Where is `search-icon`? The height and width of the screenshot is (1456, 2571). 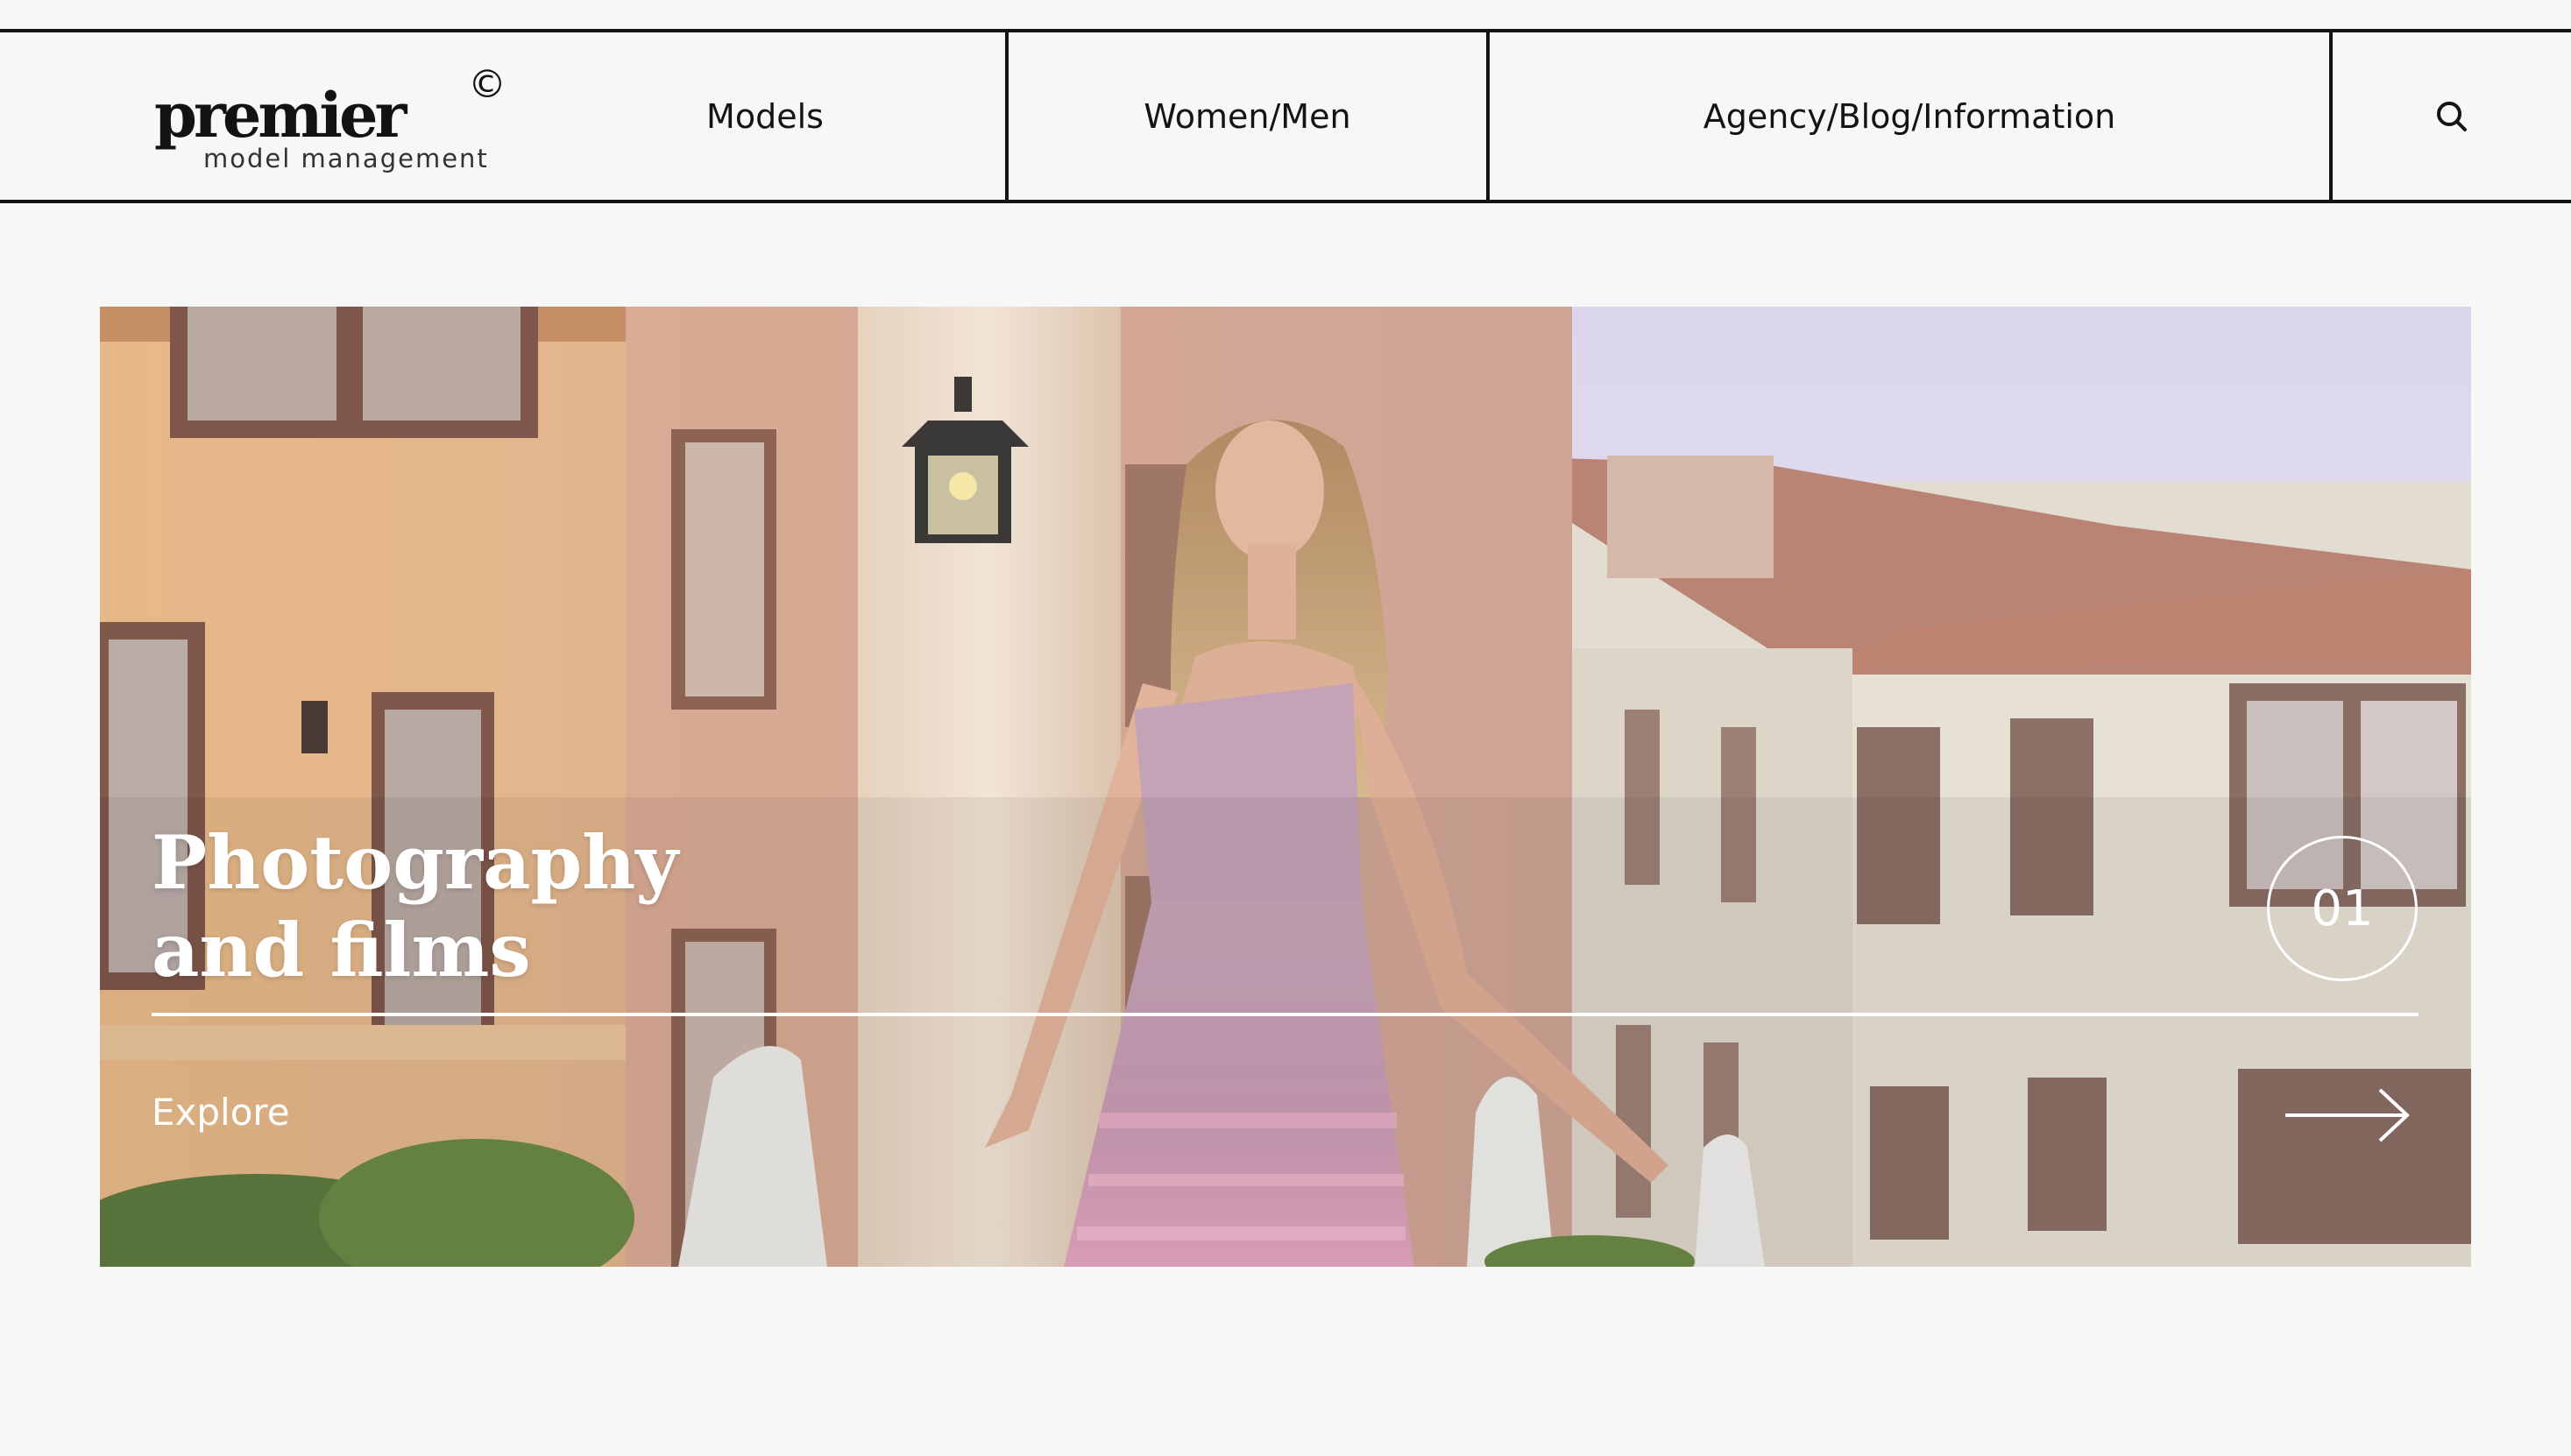 search-icon is located at coordinates (2452, 116).